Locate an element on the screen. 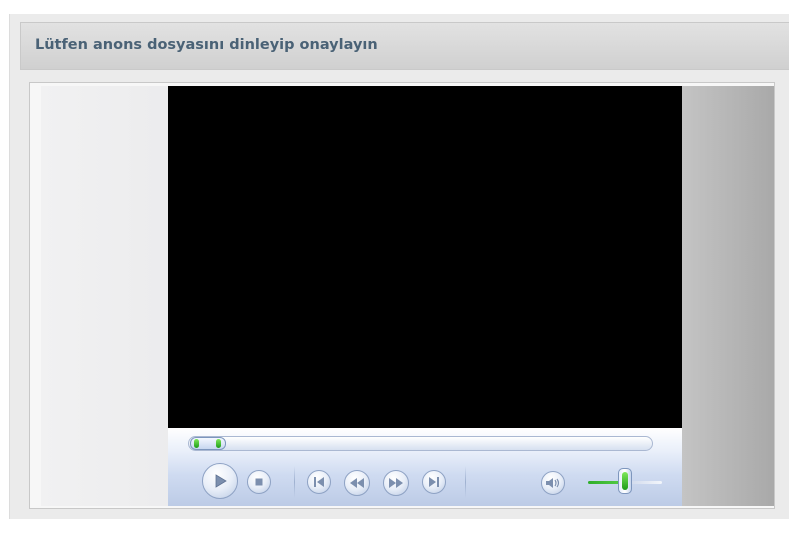 The width and height of the screenshot is (789, 537). fast-forward-button is located at coordinates (396, 483).